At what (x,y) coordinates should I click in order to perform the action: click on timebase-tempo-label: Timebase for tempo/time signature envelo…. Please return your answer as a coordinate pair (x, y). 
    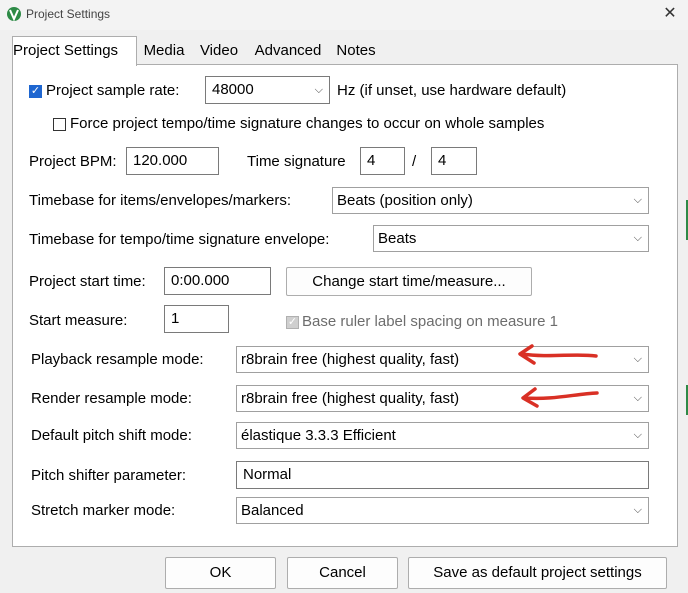
    Looking at the image, I should click on (179, 239).